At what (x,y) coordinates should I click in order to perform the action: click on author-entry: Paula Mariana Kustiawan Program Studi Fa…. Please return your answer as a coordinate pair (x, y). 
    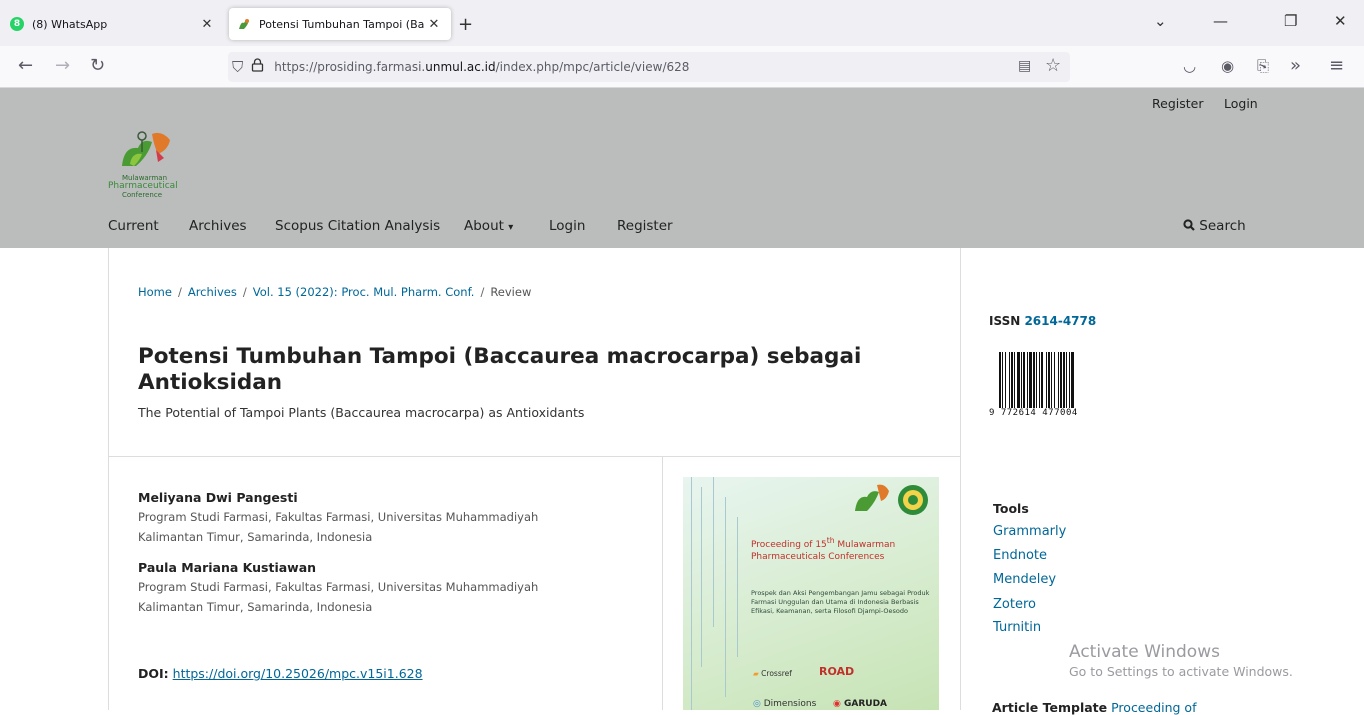
    Looking at the image, I should click on (368, 588).